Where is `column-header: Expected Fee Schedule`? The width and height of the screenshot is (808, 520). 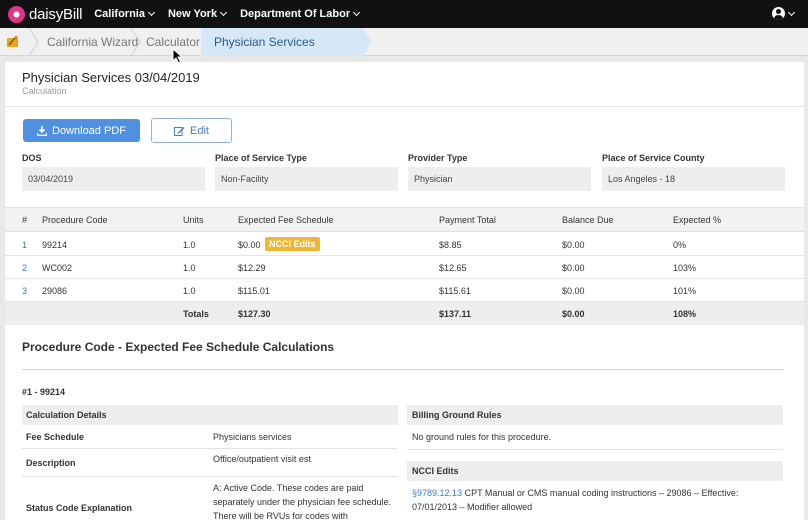 column-header: Expected Fee Schedule is located at coordinates (286, 220).